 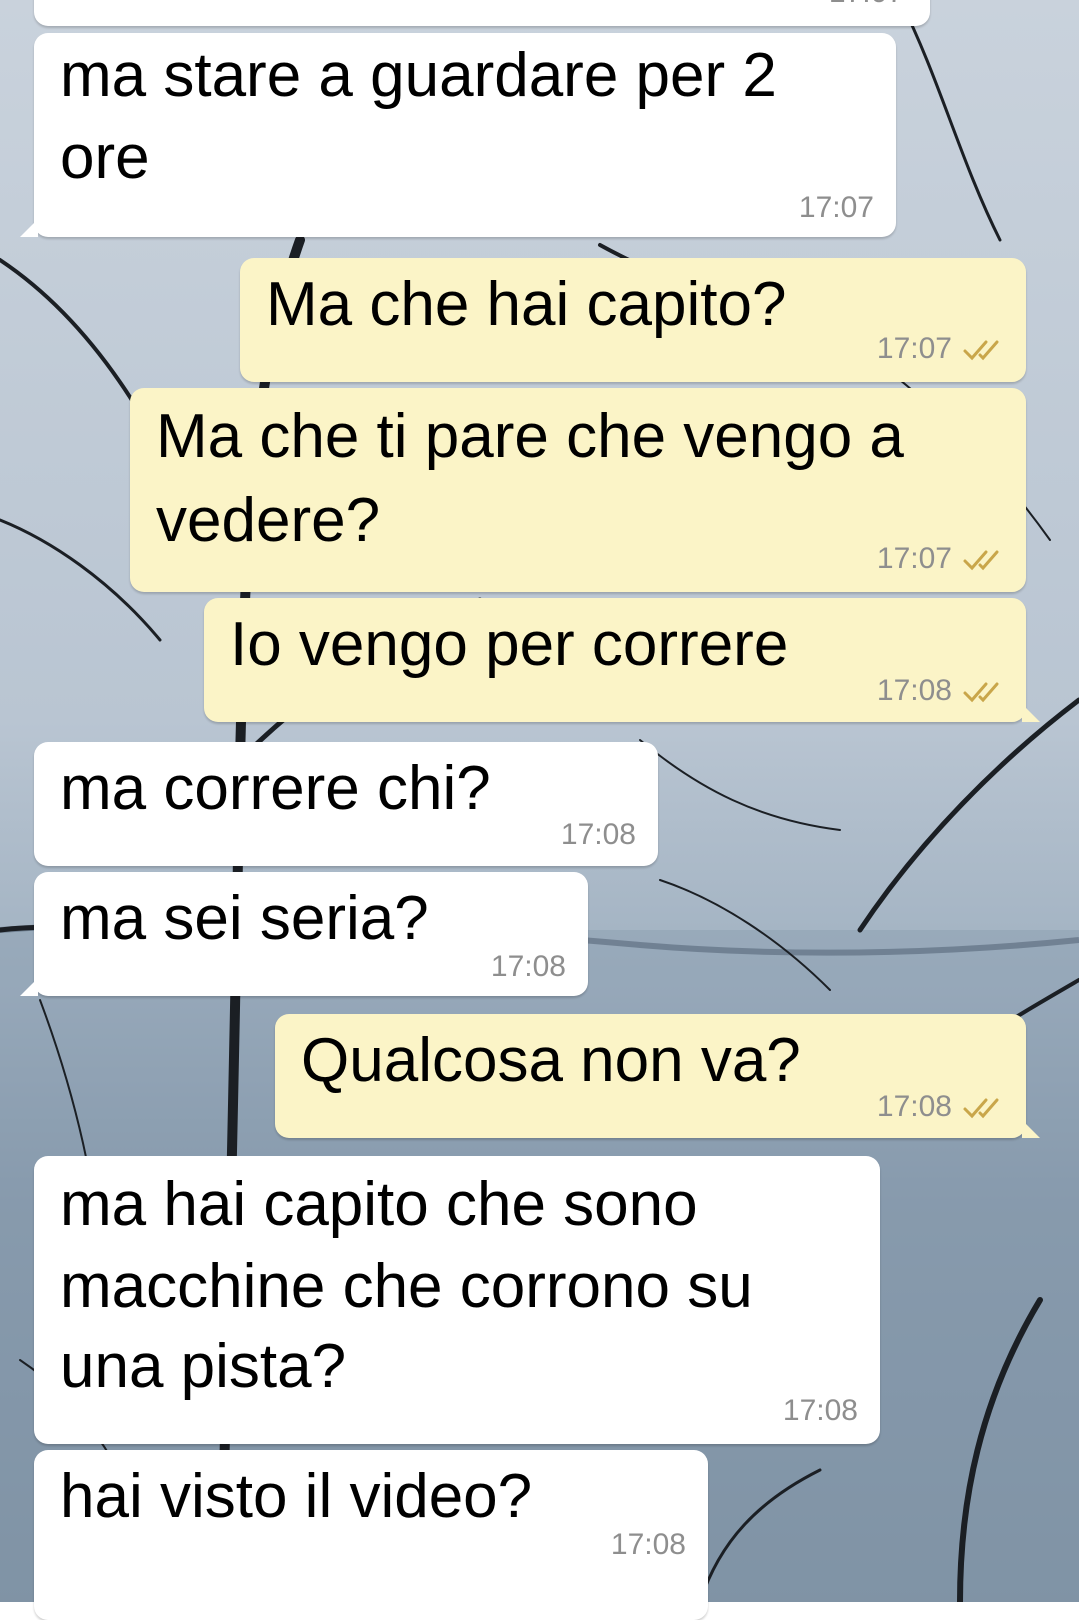 I want to click on incoming-message-bubble: 17:07, so click(x=482, y=13).